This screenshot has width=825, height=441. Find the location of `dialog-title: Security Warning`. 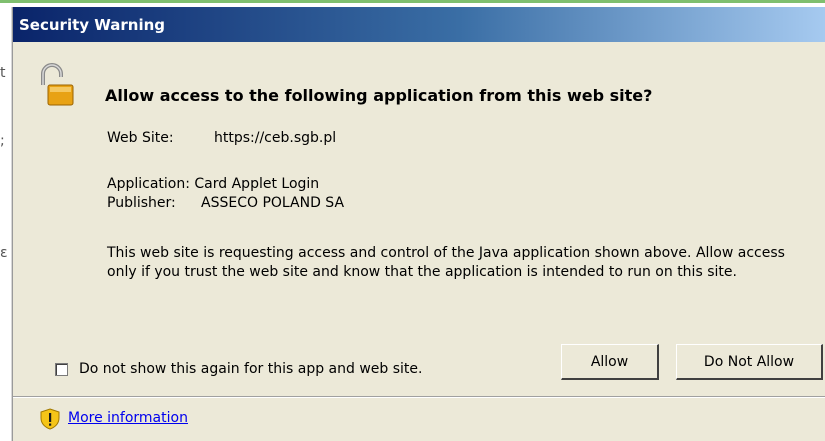

dialog-title: Security Warning is located at coordinates (92, 25).